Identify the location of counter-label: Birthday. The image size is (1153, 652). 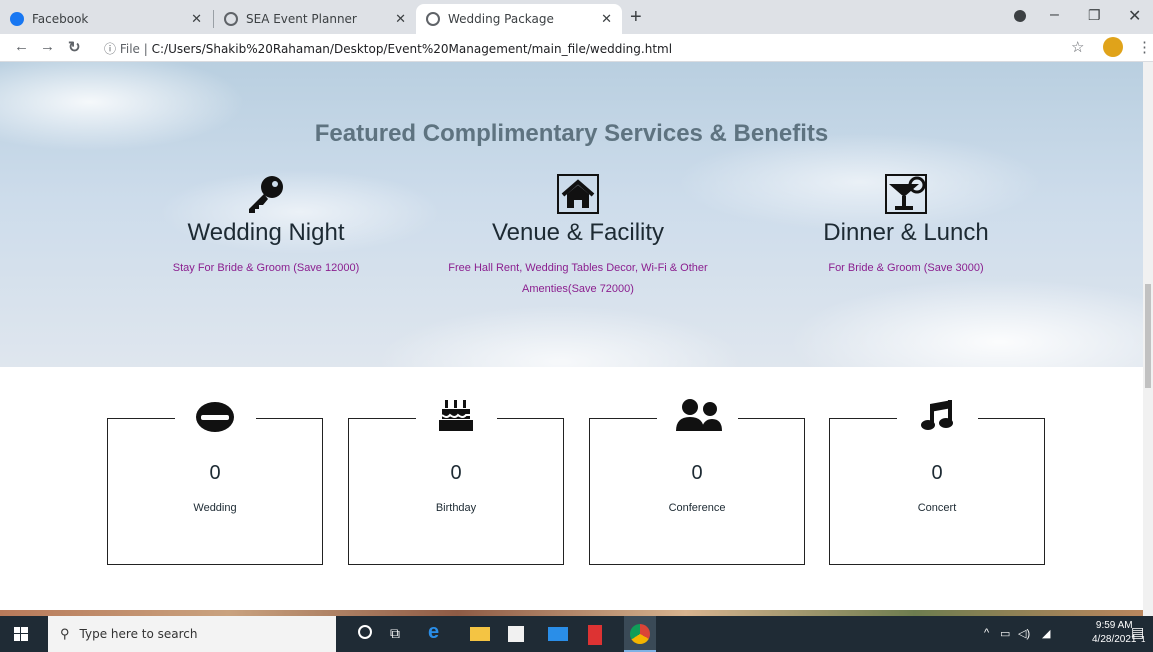
(456, 508).